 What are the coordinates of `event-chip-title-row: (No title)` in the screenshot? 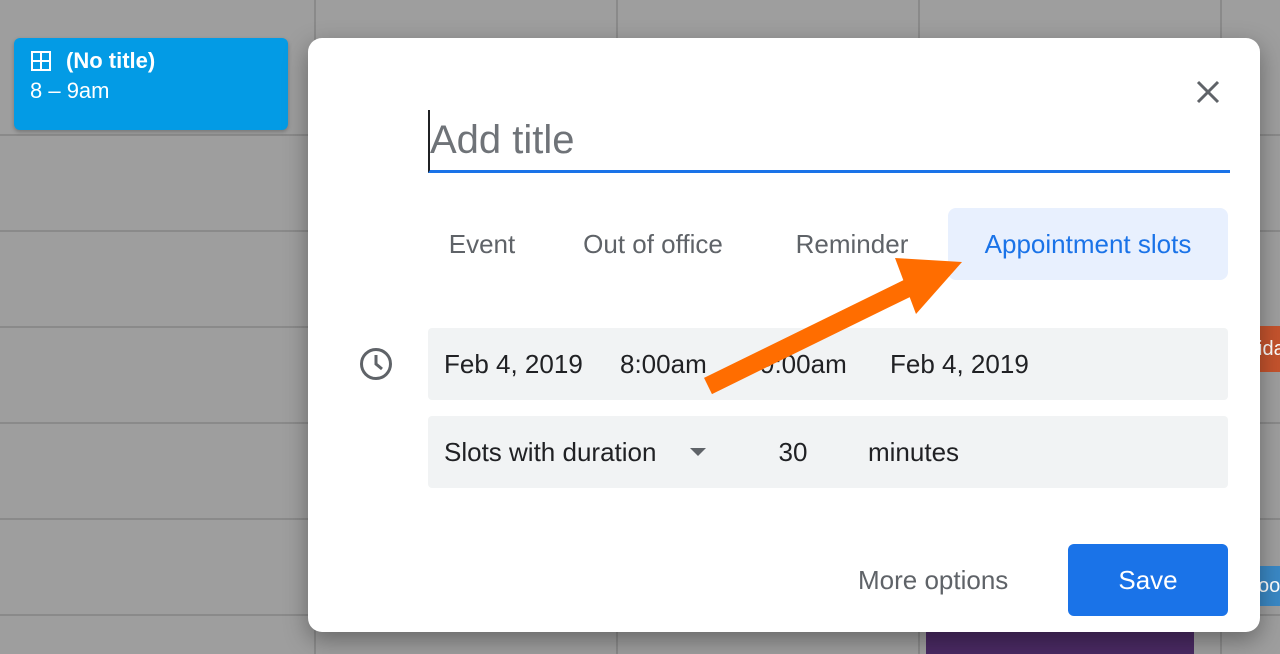 It's located at (92, 61).